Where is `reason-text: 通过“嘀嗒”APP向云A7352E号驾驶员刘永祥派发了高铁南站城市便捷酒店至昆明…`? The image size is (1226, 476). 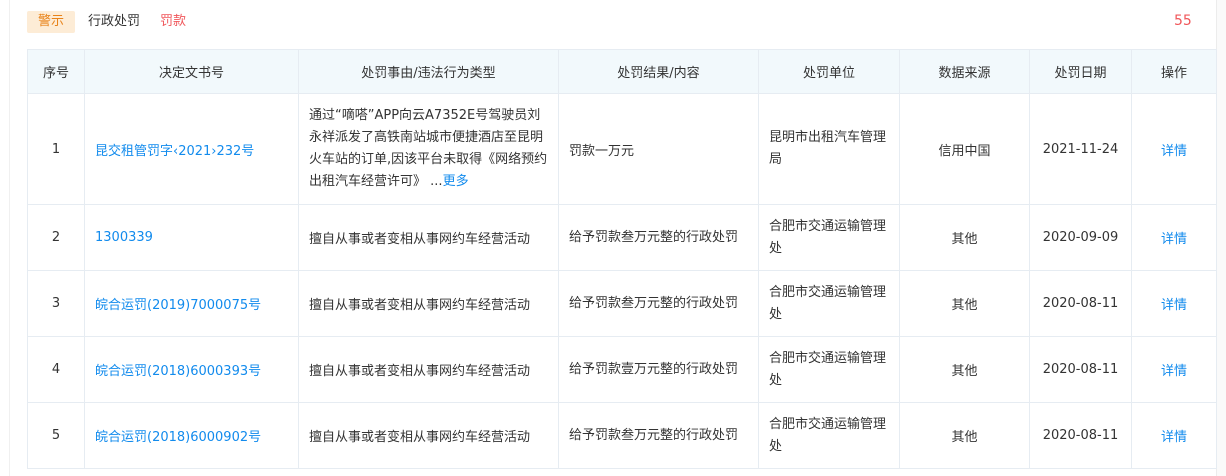 reason-text: 通过“嘀嗒”APP向云A7352E号驾驶员刘永祥派发了高铁南站城市便捷酒店至昆明… is located at coordinates (428, 148).